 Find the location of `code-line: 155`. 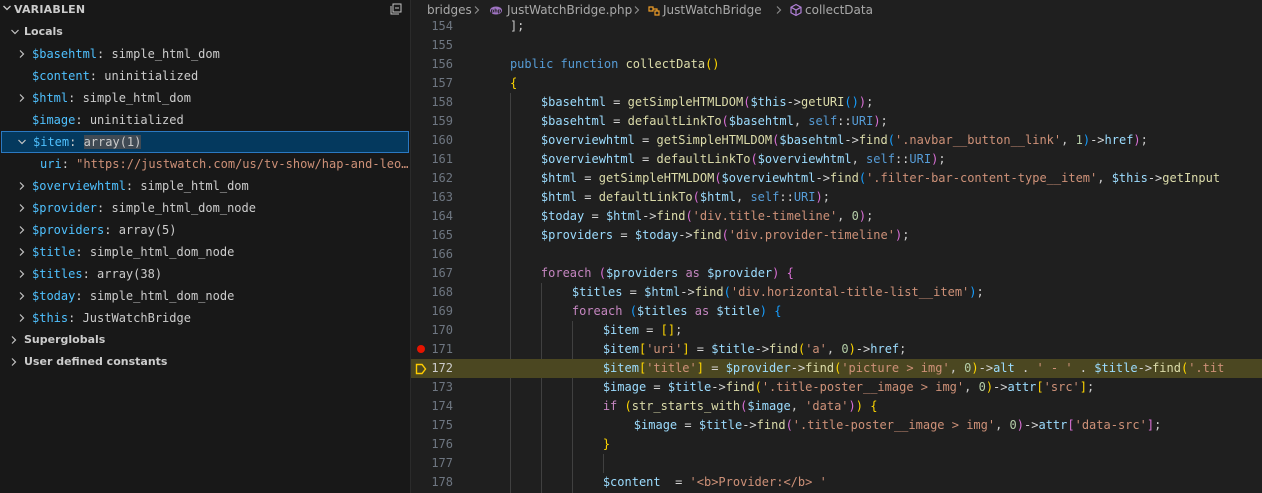

code-line: 155 is located at coordinates (836, 45).